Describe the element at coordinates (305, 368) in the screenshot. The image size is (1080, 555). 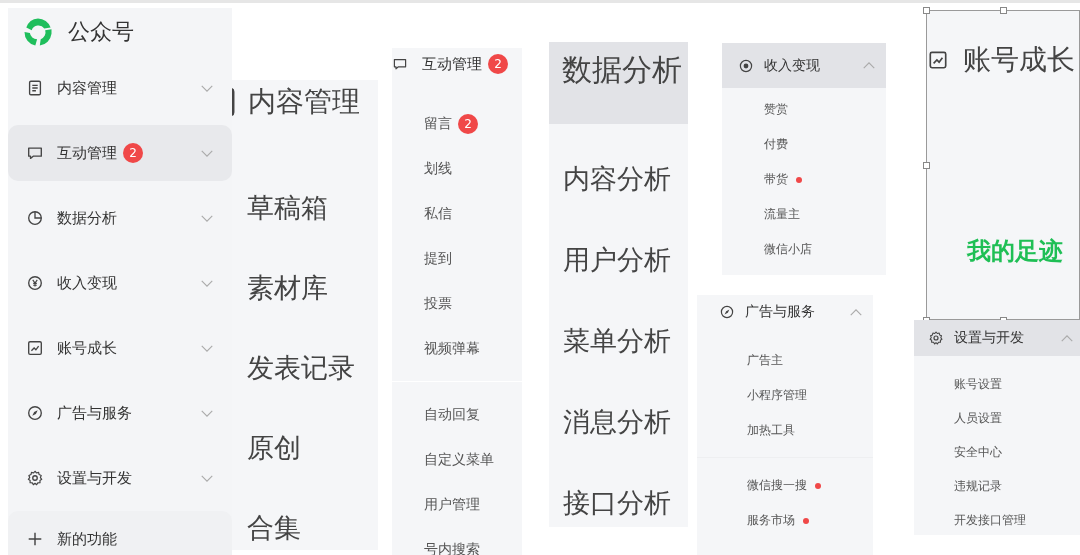
I see `menu-item: 发表记录` at that location.